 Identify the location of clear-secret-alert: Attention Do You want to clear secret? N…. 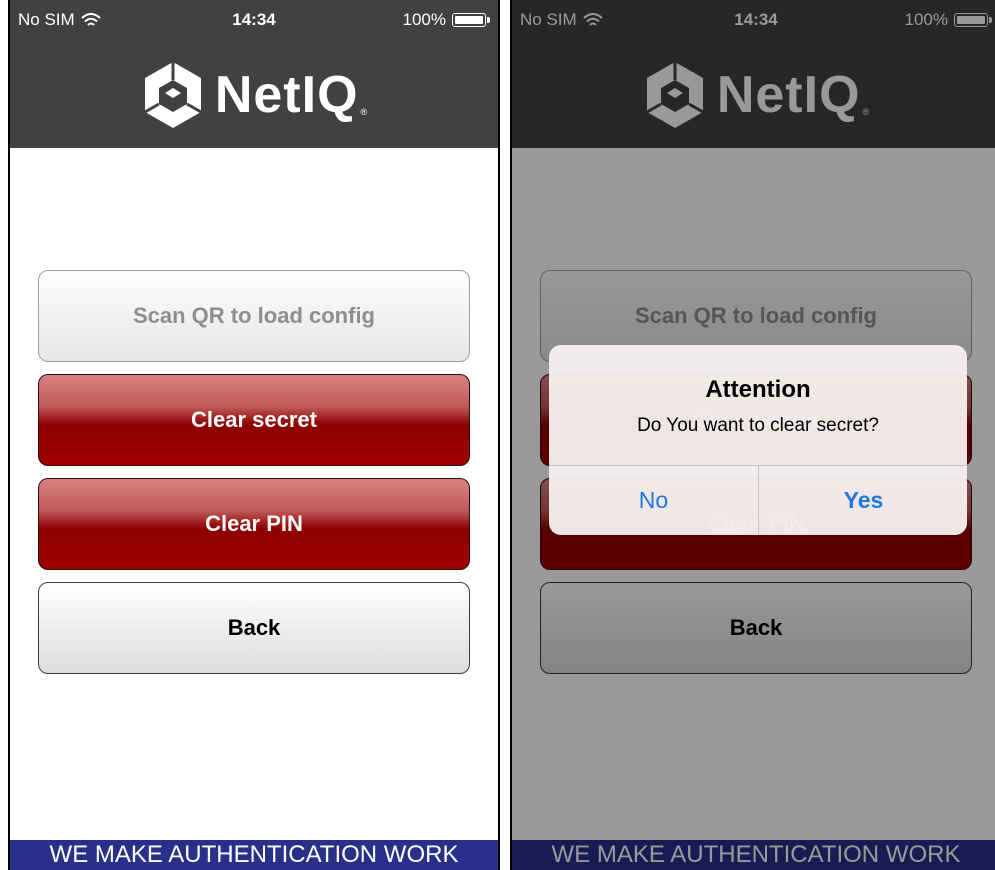
(758, 440).